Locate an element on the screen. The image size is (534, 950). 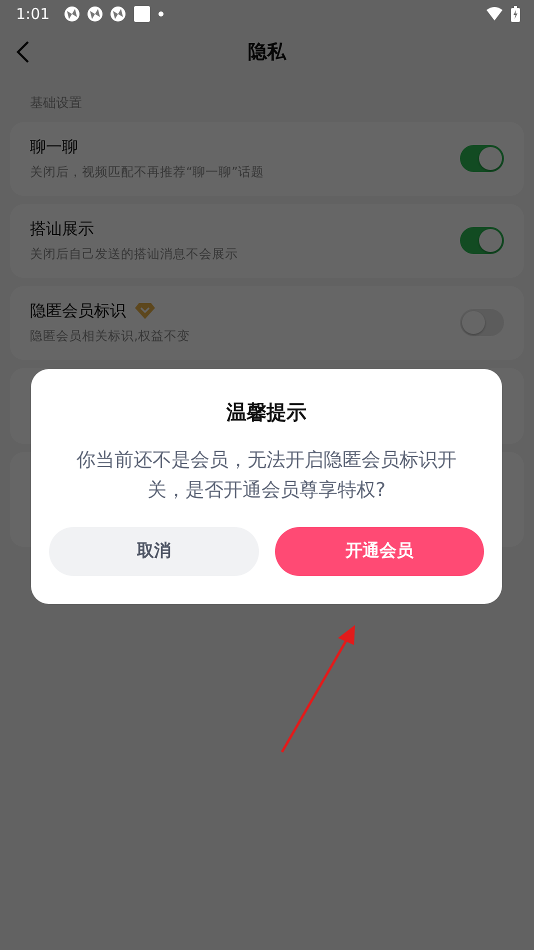
square-notification-icon is located at coordinates (142, 14).